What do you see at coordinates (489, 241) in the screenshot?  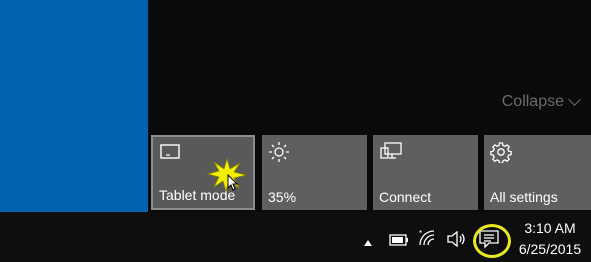 I see `action-center-icon` at bounding box center [489, 241].